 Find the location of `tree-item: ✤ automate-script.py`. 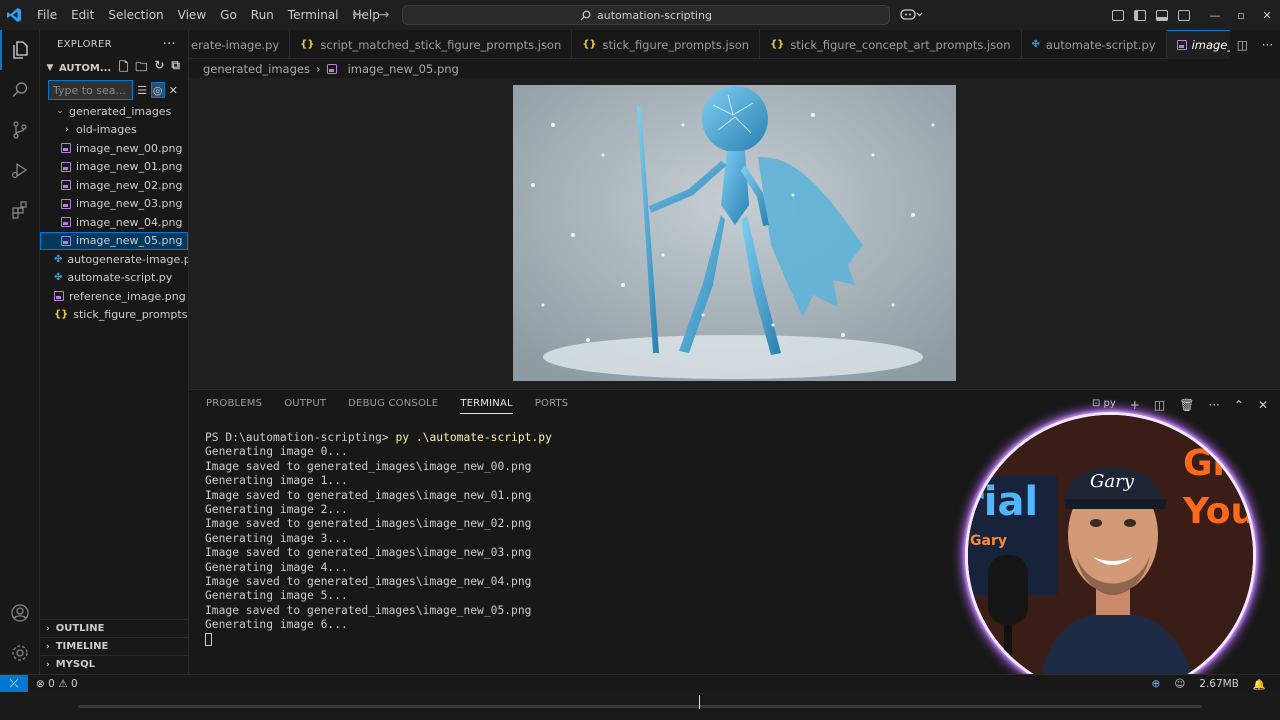

tree-item: ✤ automate-script.py is located at coordinates (114, 278).